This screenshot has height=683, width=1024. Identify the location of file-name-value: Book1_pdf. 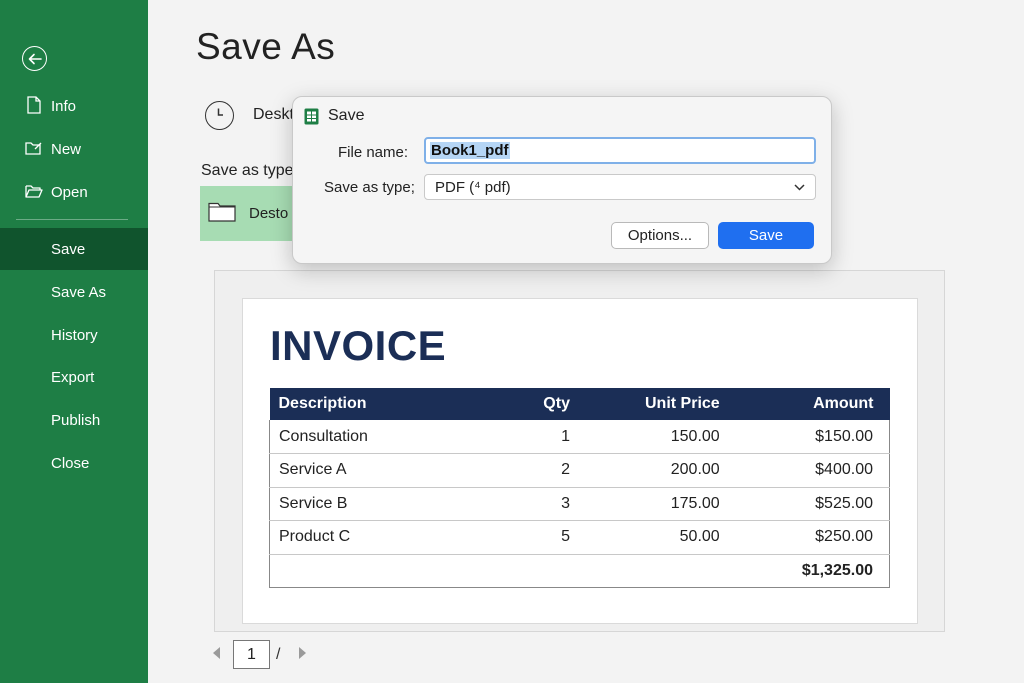
(470, 150).